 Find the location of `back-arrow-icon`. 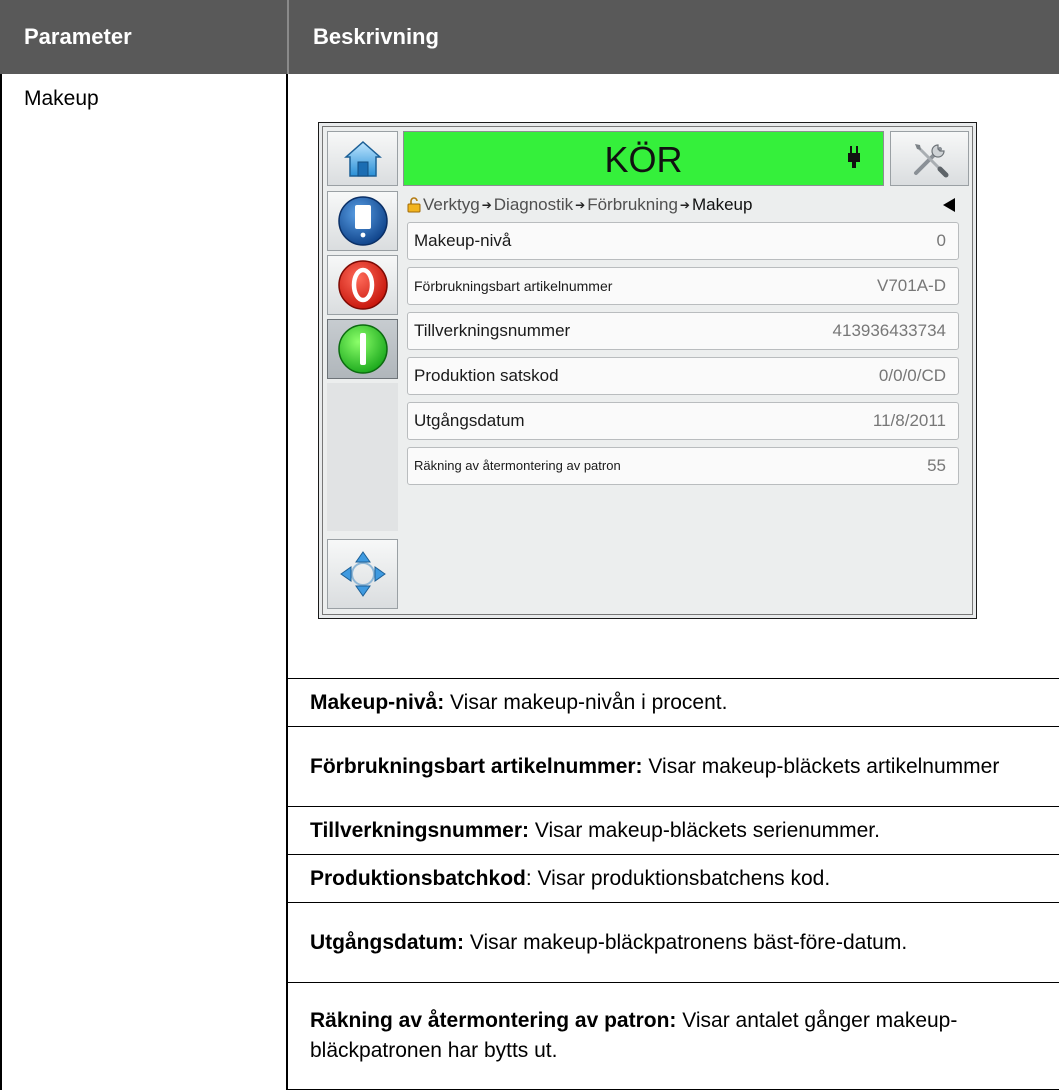

back-arrow-icon is located at coordinates (949, 205).